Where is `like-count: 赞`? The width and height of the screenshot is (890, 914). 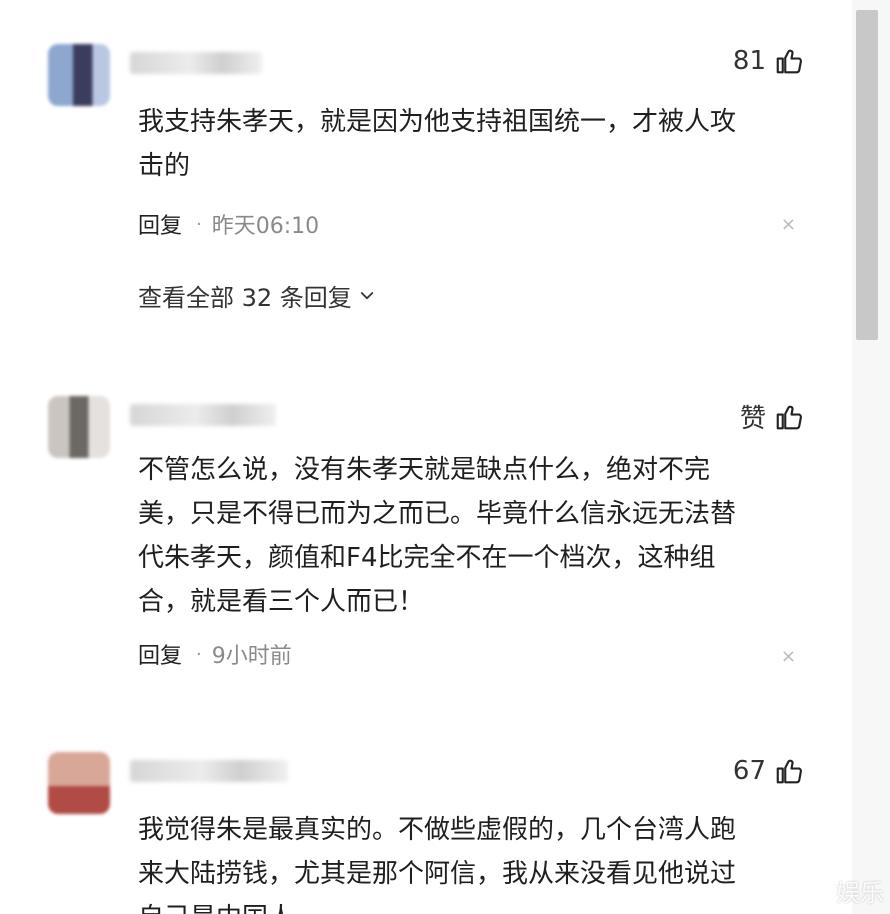 like-count: 赞 is located at coordinates (752, 419).